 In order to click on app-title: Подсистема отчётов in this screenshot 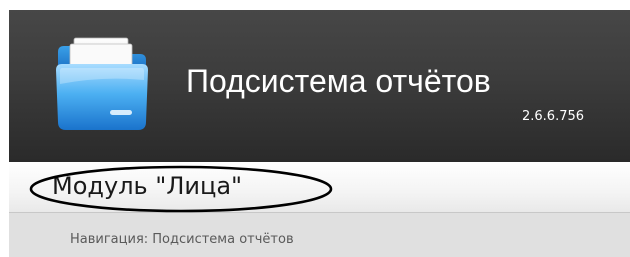, I will do `click(338, 81)`.